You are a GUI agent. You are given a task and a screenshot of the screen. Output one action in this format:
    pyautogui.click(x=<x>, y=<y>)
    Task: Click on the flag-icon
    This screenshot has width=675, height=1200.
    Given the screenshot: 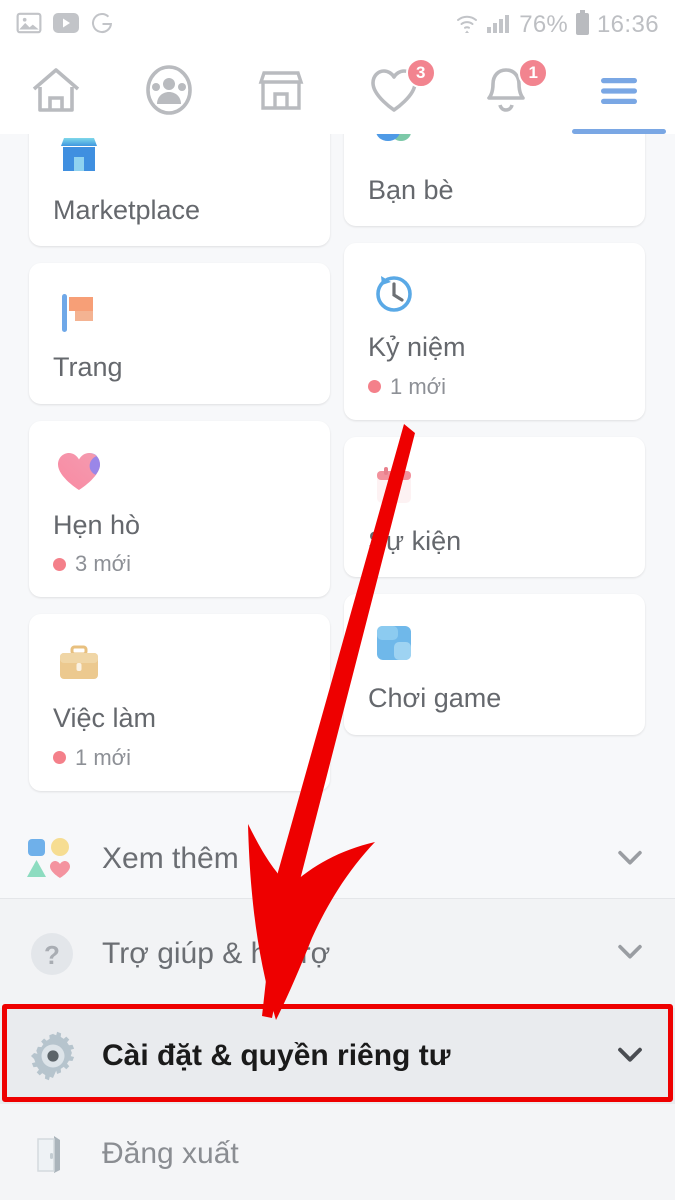 What is the action you would take?
    pyautogui.click(x=179, y=313)
    